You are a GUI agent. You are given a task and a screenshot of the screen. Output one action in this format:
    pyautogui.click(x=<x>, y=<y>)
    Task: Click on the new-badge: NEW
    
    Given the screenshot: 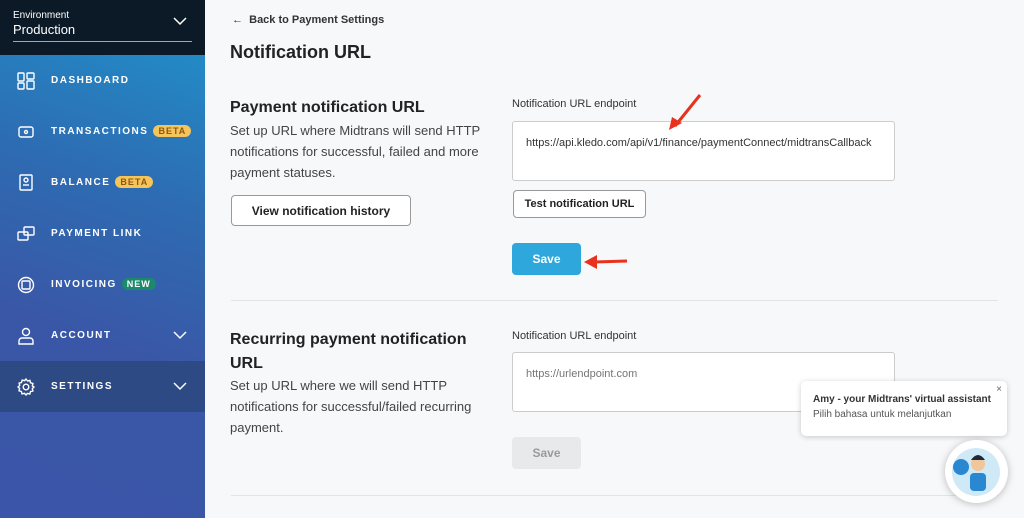 What is the action you would take?
    pyautogui.click(x=138, y=284)
    